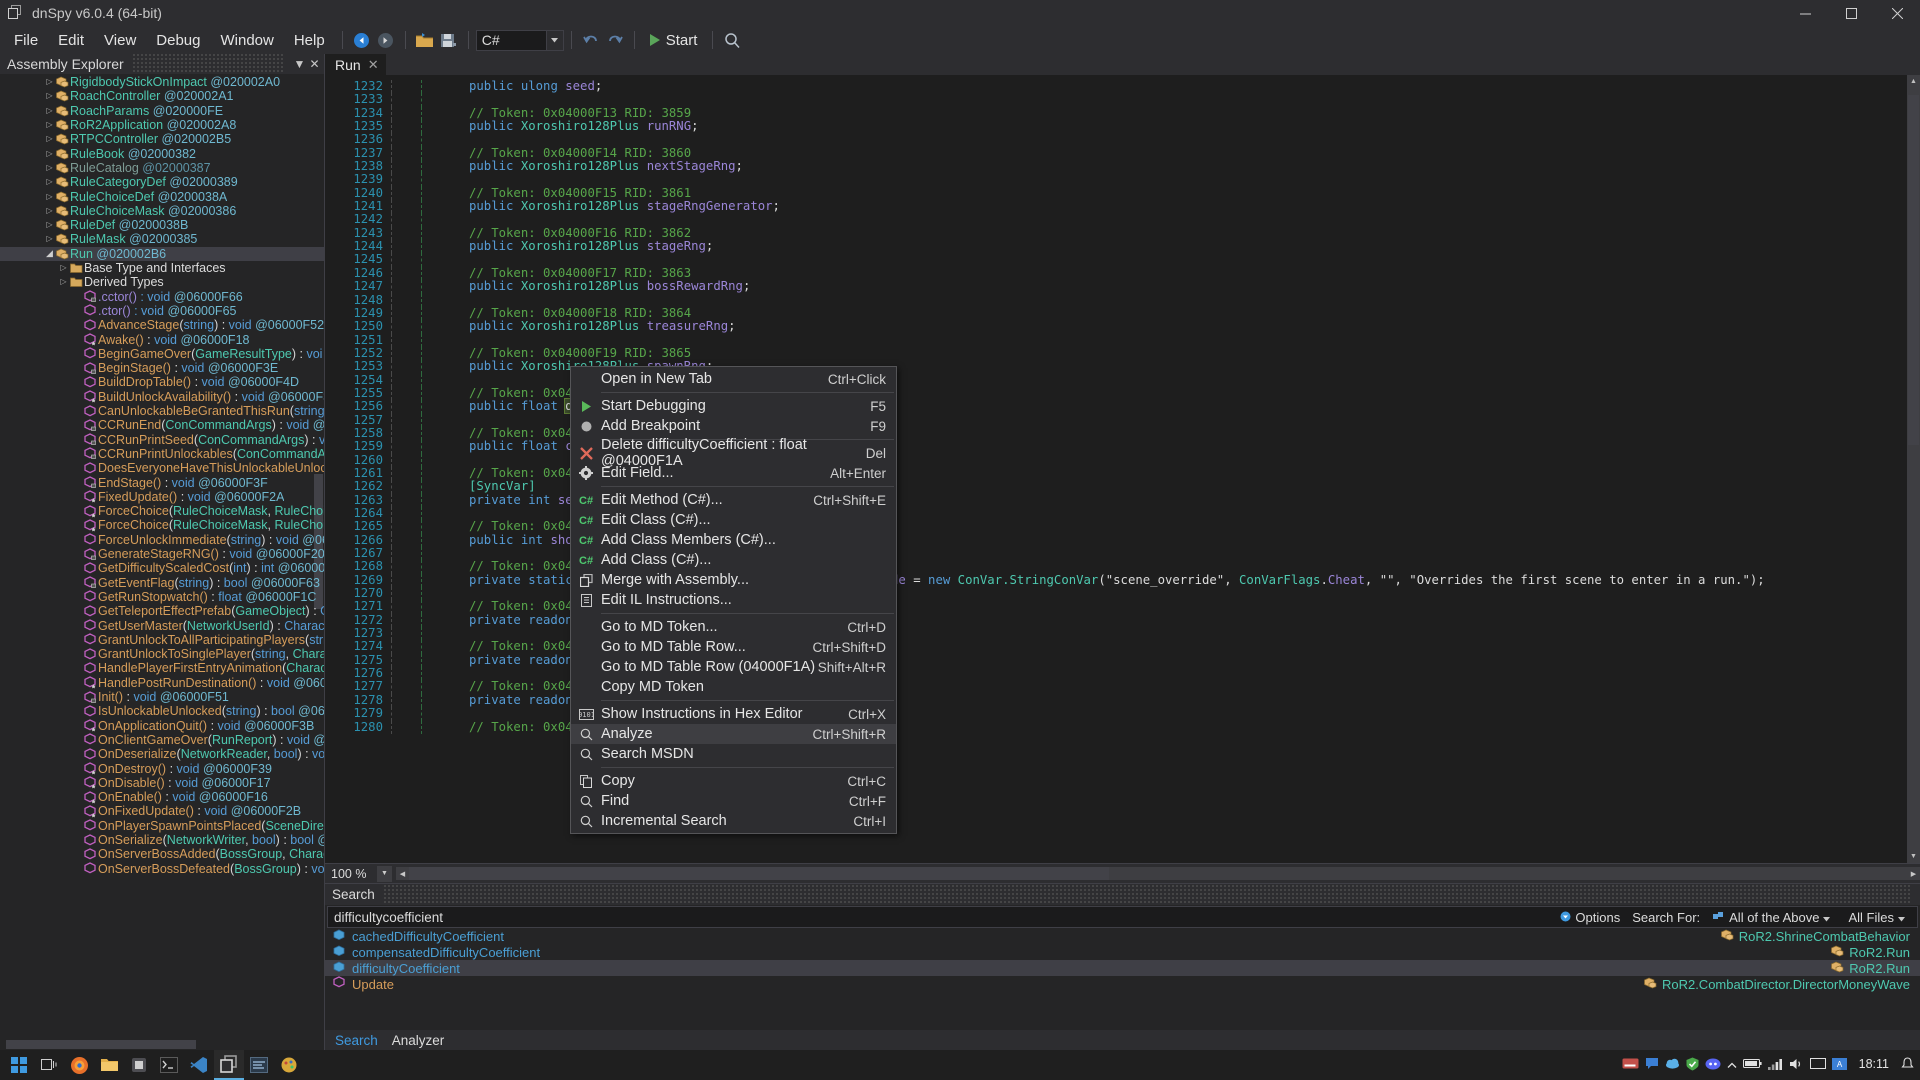 The image size is (1920, 1080). What do you see at coordinates (26, 40) in the screenshot?
I see `menu-file: File` at bounding box center [26, 40].